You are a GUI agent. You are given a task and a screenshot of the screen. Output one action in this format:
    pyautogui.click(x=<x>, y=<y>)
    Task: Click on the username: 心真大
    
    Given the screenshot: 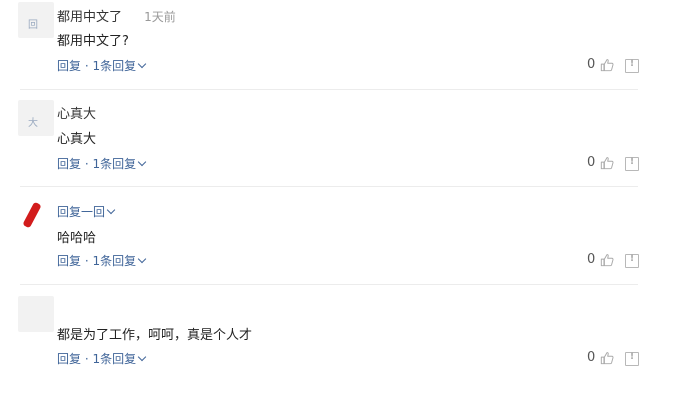 What is the action you would take?
    pyautogui.click(x=76, y=114)
    